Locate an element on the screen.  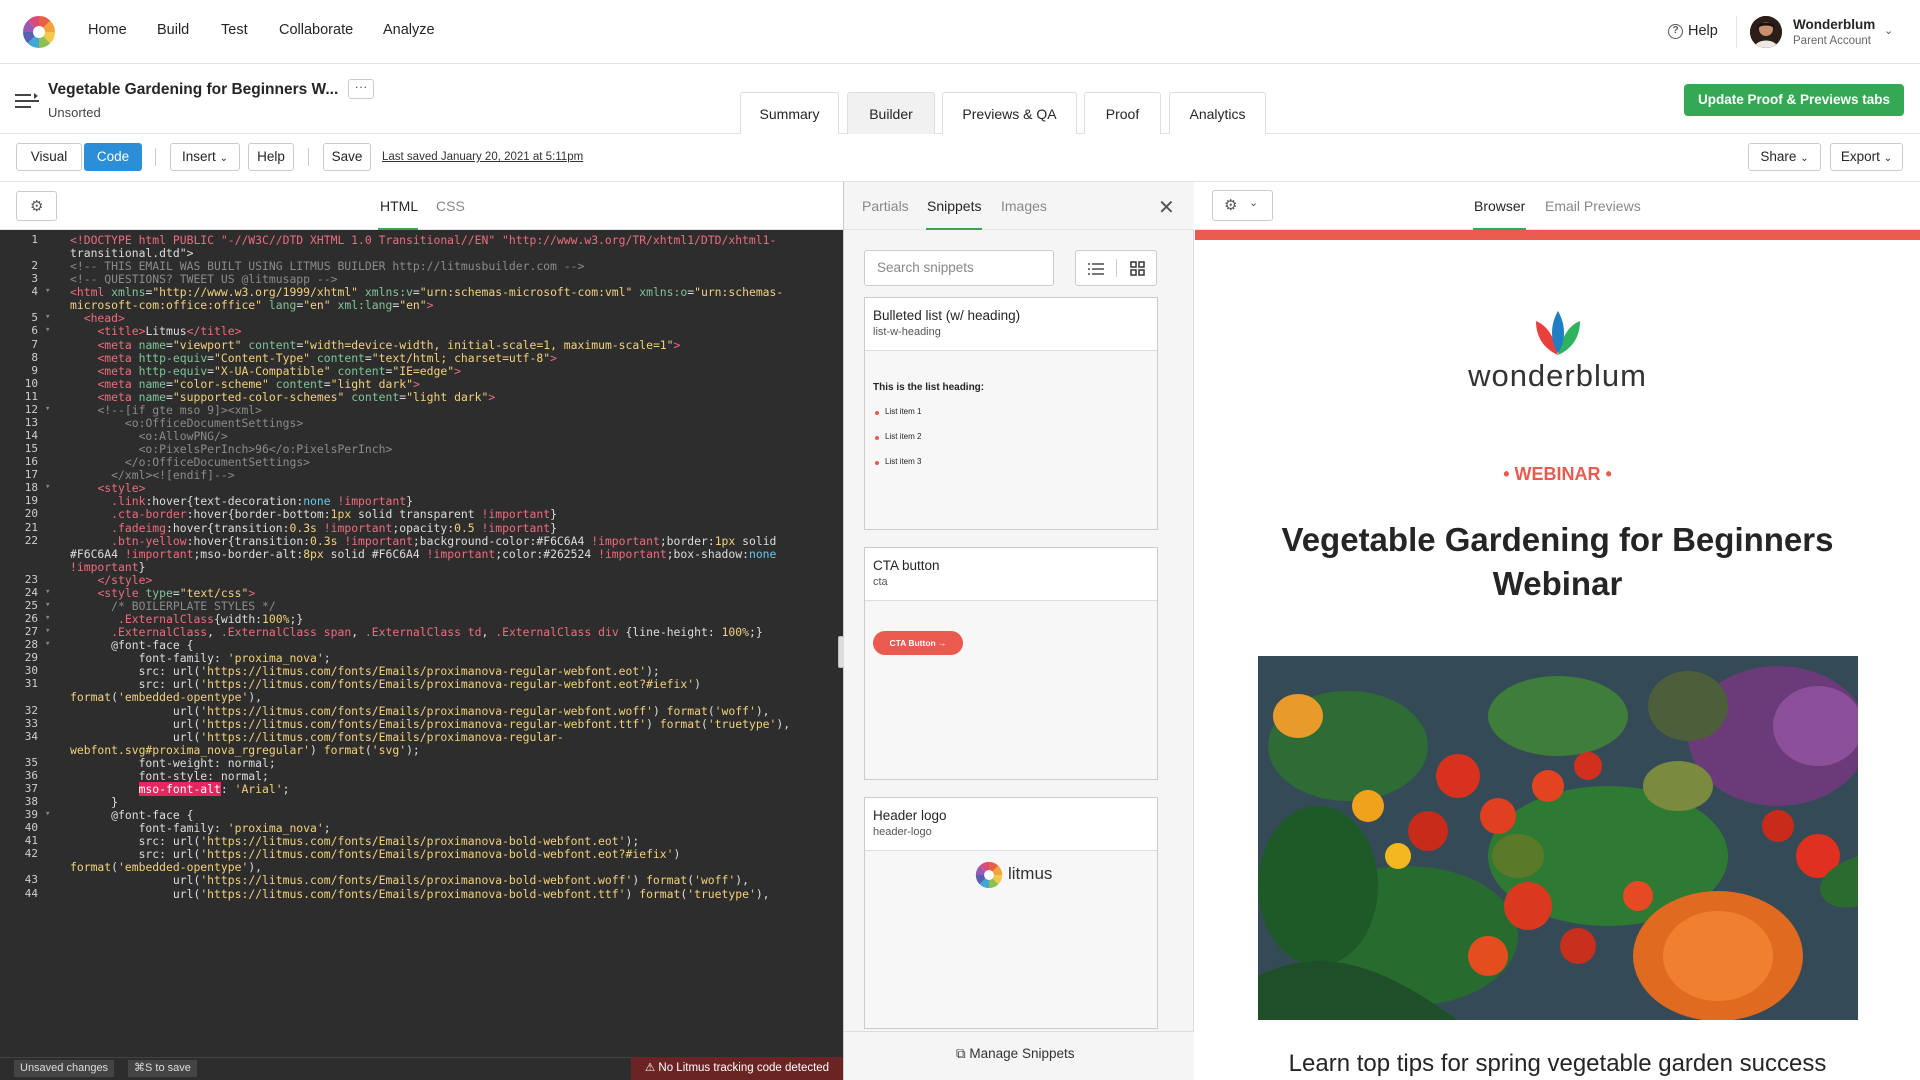
code-line: <o:PixelsPerInch>96</o:PixelsPerInch> is located at coordinates (231, 449).